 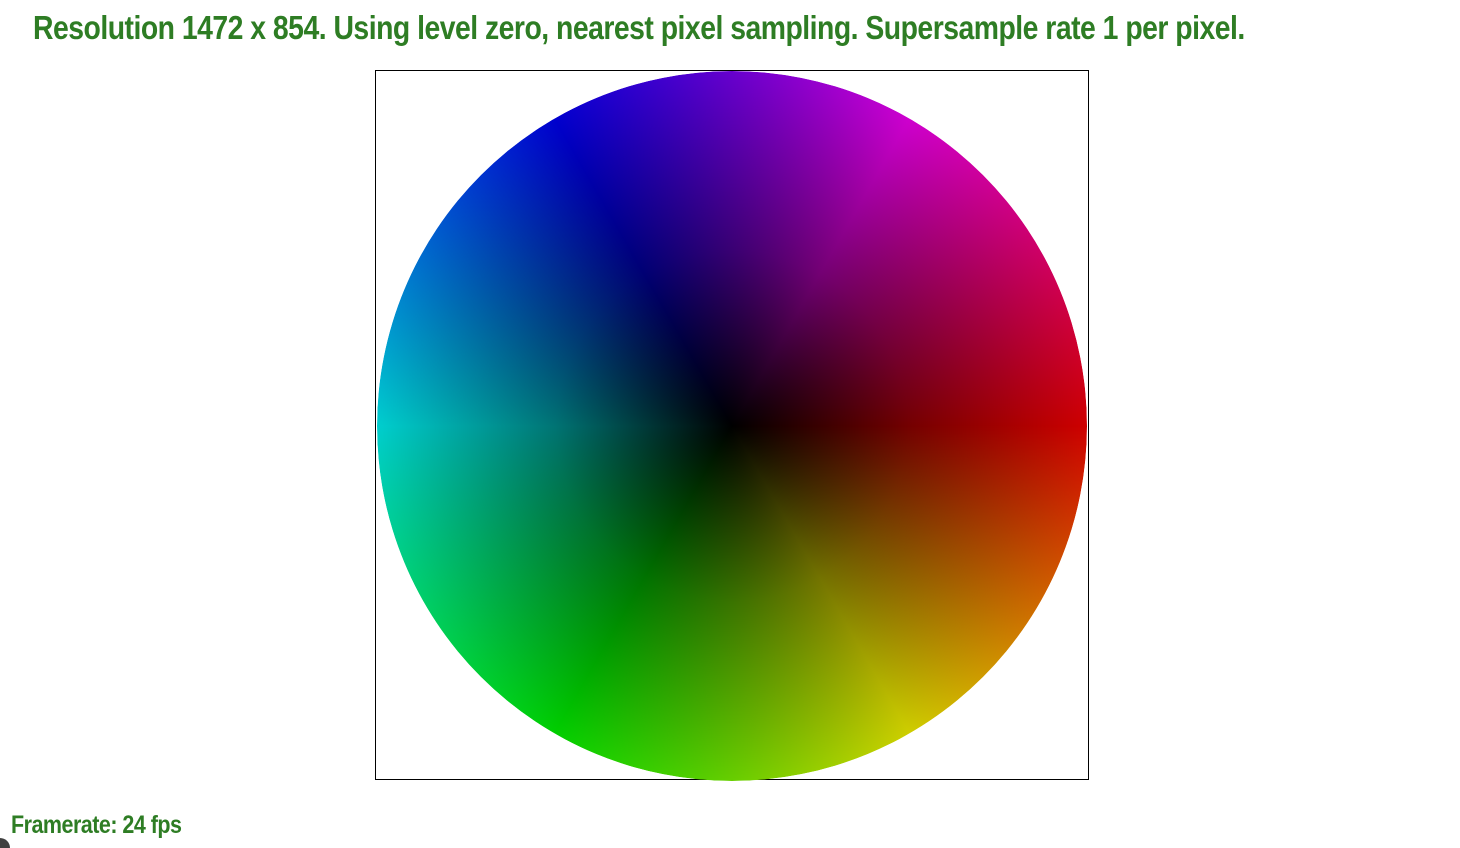 What do you see at coordinates (96, 825) in the screenshot?
I see `framerate-label: Framerate: 24 fps` at bounding box center [96, 825].